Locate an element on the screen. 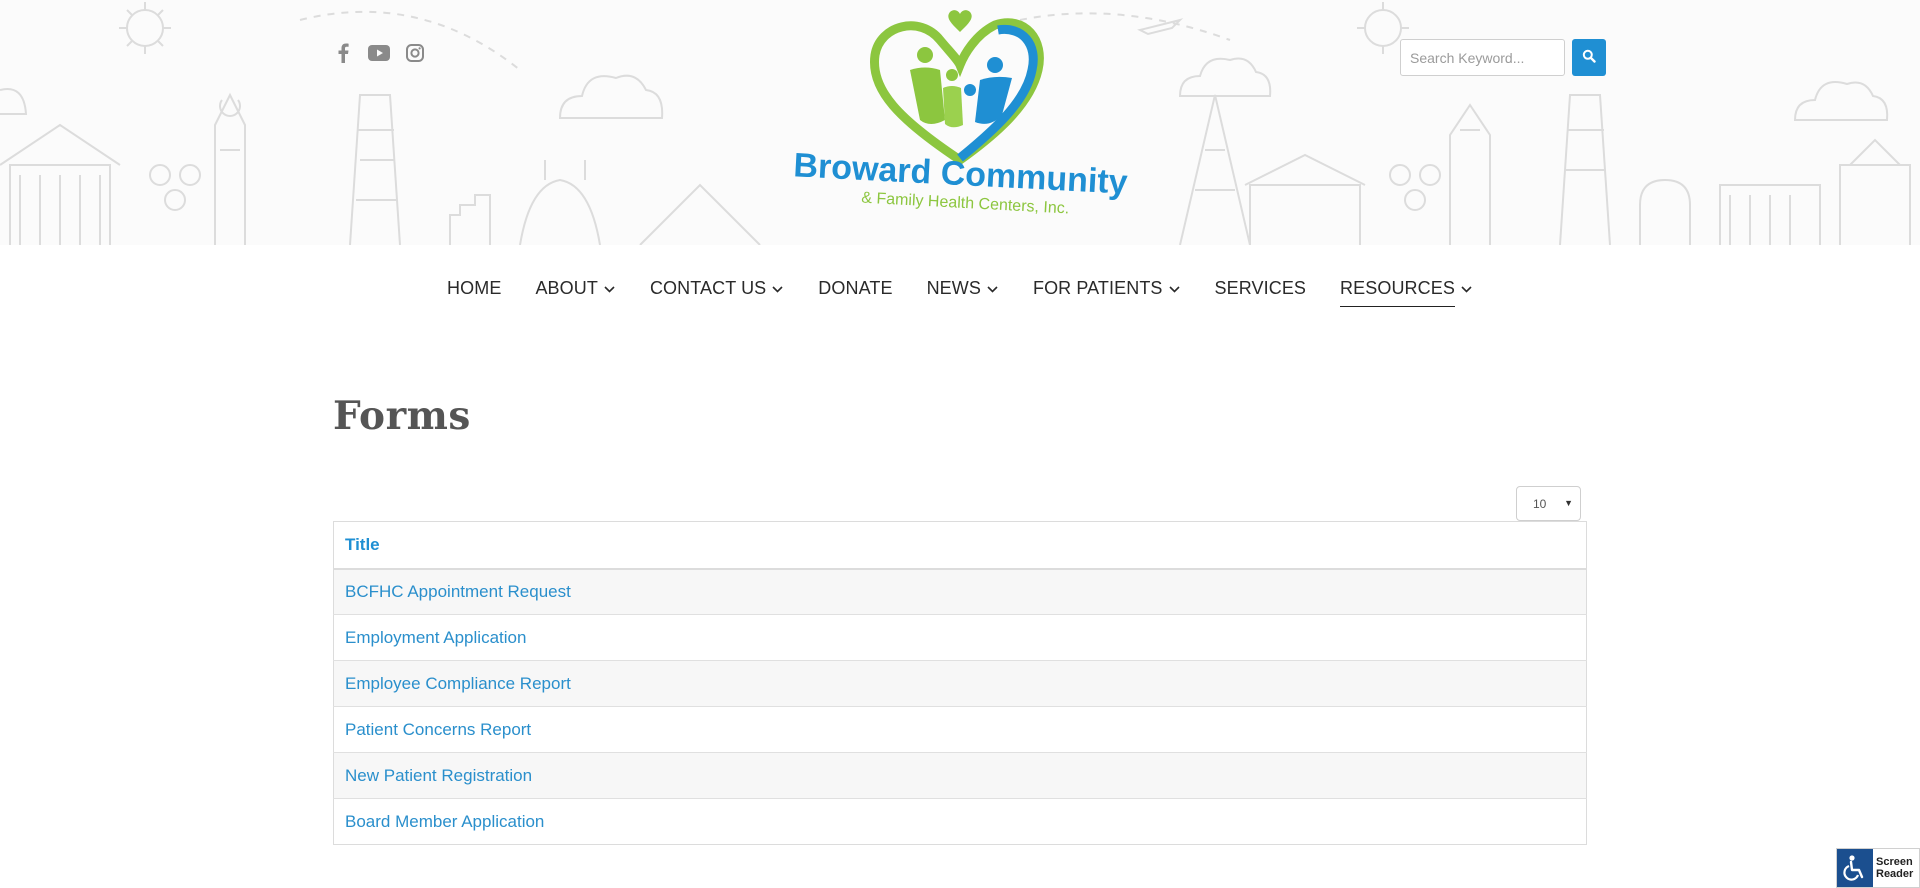  table-row: New Patient Registration is located at coordinates (960, 775).